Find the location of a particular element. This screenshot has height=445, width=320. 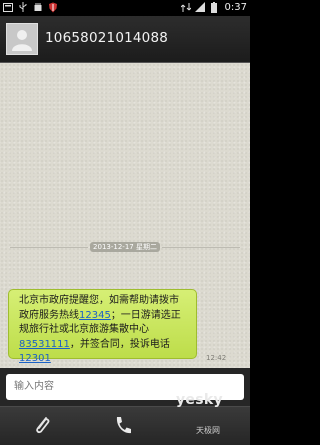

conversation-header: 10658021014088 is located at coordinates (125, 39).